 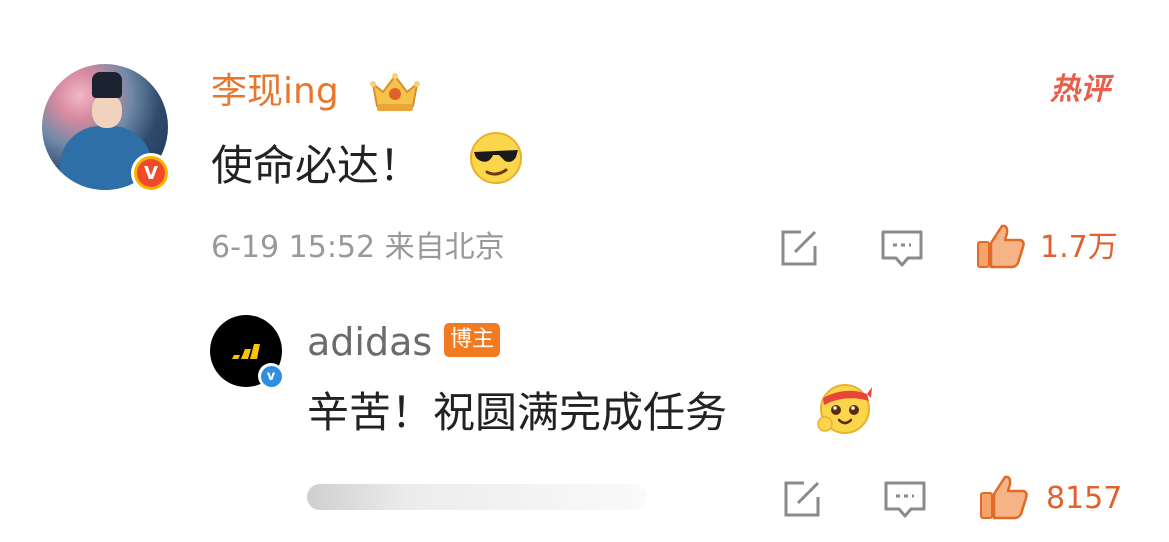 What do you see at coordinates (151, 173) in the screenshot?
I see `verified-badge-icon: V` at bounding box center [151, 173].